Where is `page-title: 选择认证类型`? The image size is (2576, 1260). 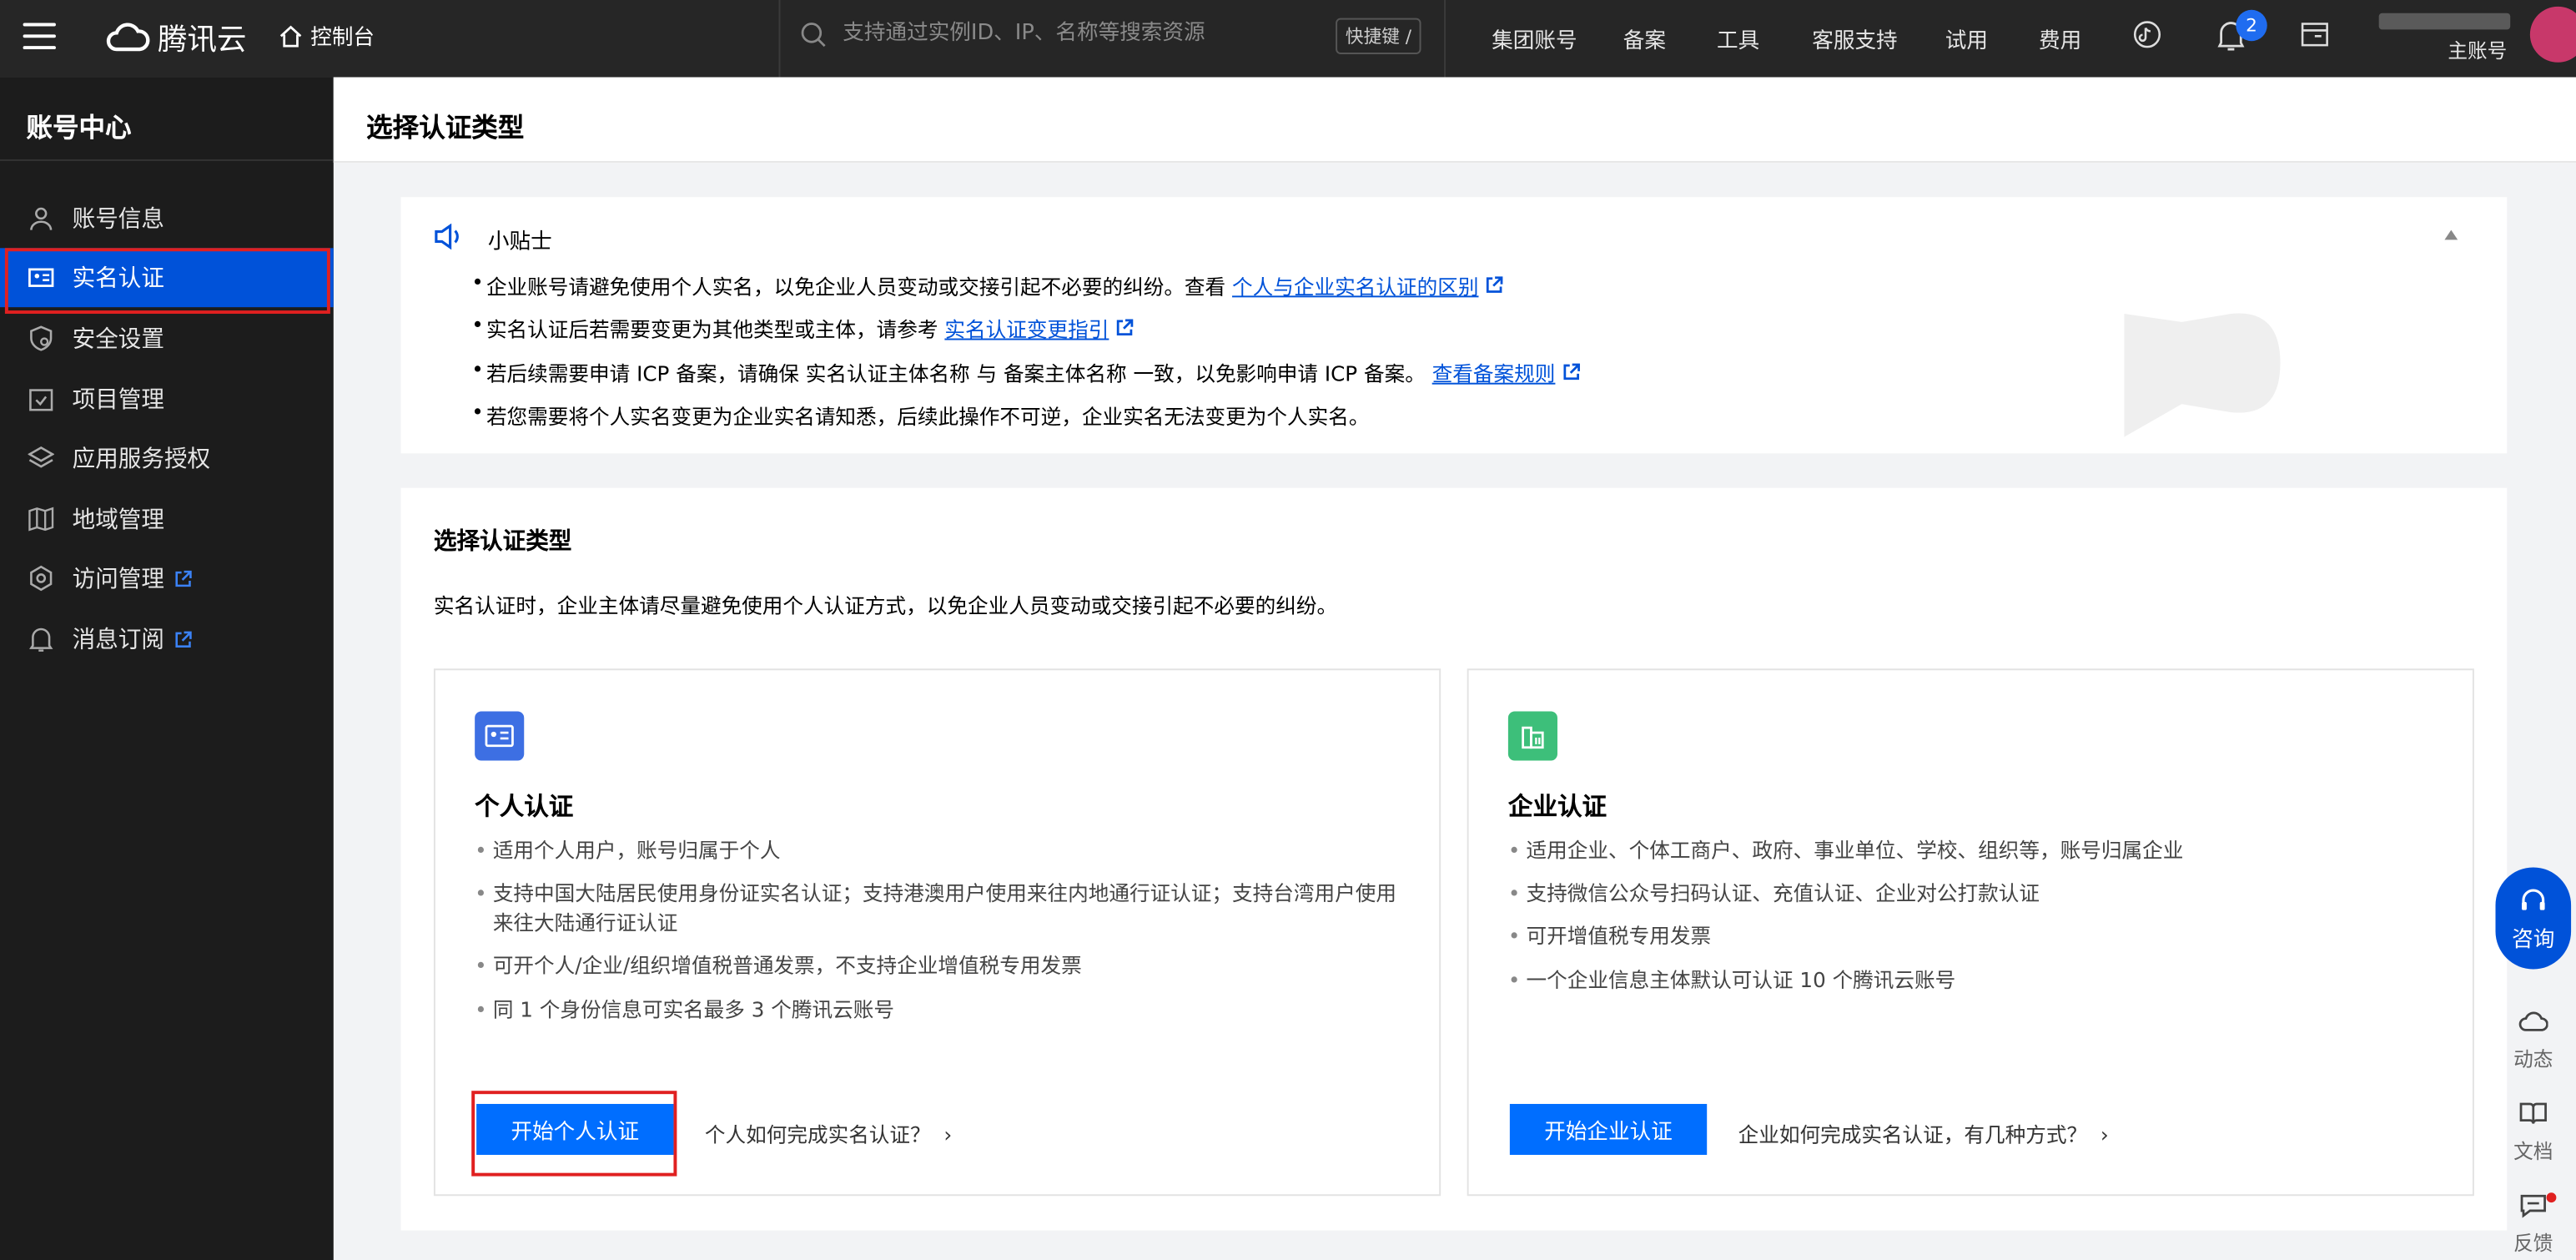 page-title: 选择认证类型 is located at coordinates (445, 127).